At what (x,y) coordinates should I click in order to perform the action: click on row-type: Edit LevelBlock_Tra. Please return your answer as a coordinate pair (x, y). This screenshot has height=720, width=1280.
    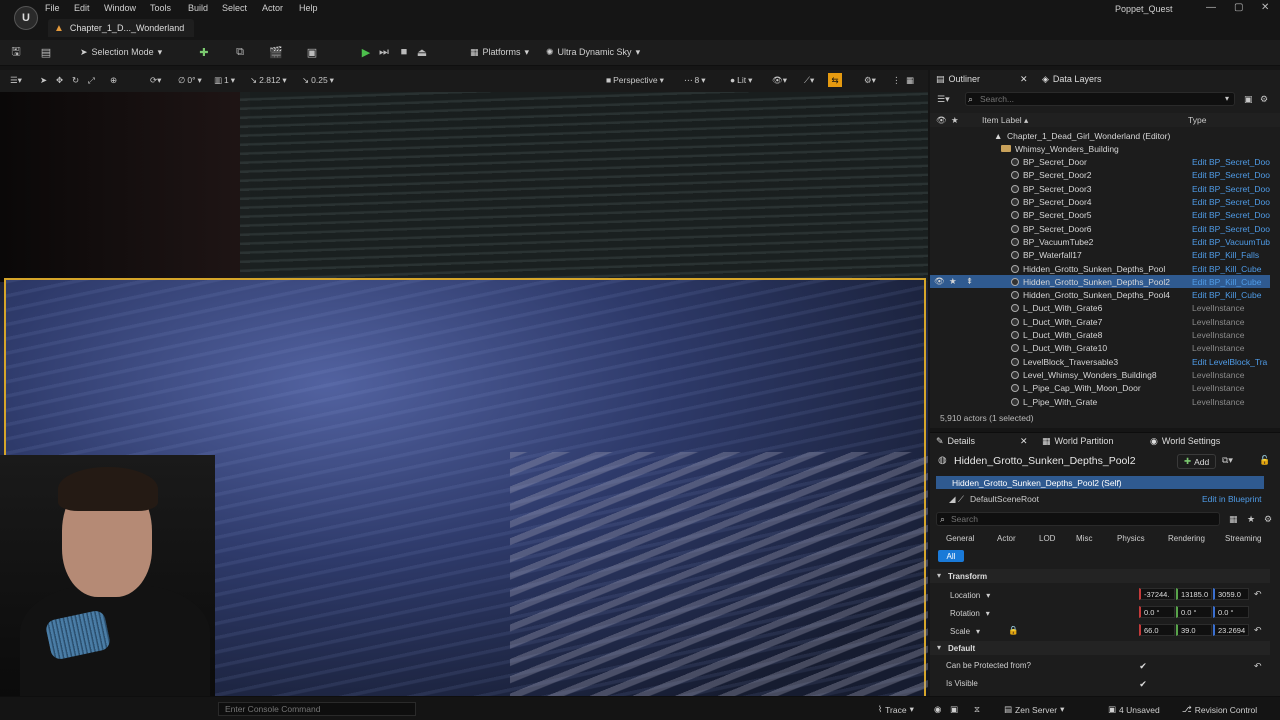
    Looking at the image, I should click on (1231, 362).